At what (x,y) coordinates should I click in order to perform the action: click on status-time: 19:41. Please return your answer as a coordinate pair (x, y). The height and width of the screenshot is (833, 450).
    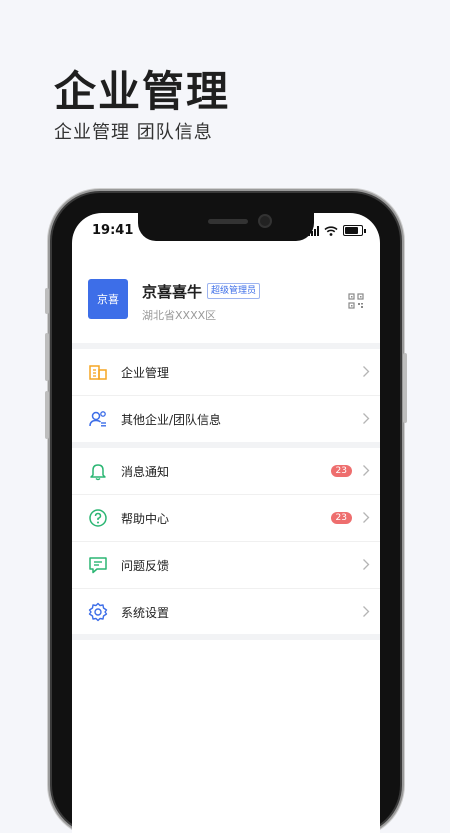
    Looking at the image, I should click on (113, 230).